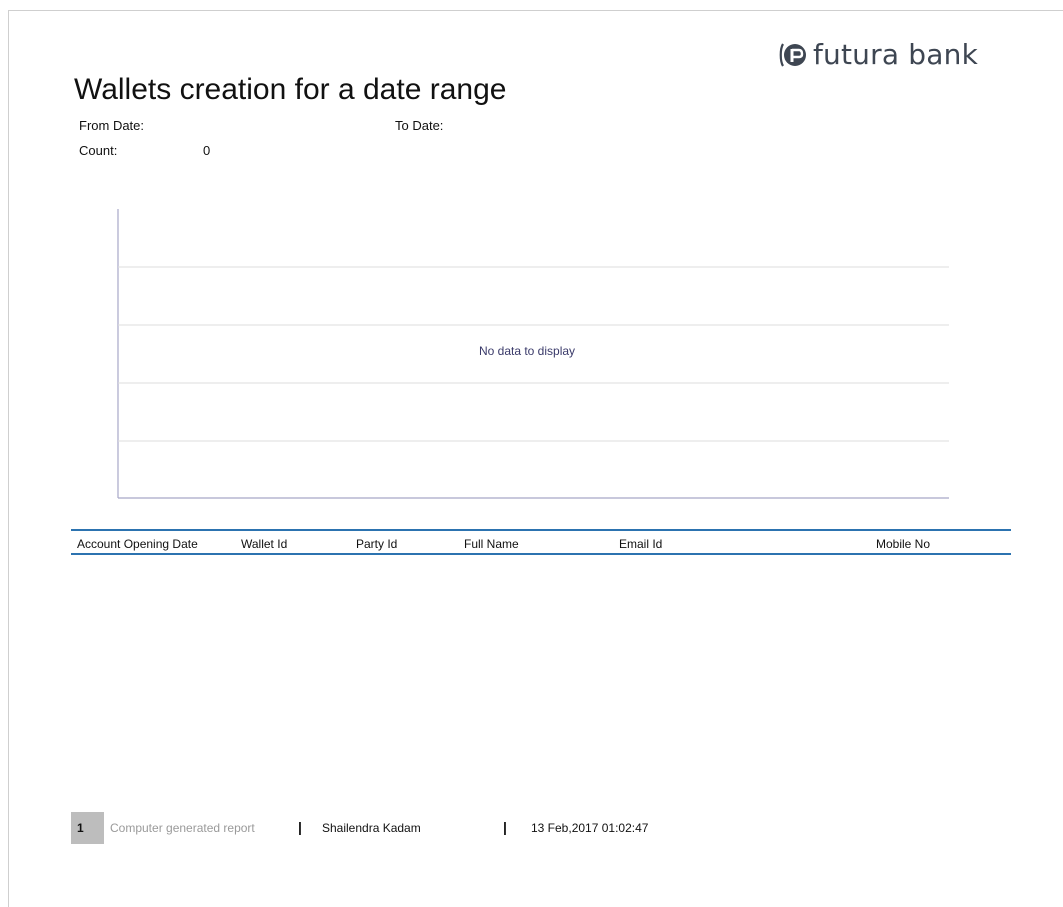 The width and height of the screenshot is (1063, 907). I want to click on footer-timestamp: 13 Feb,2017 01:02:47, so click(590, 828).